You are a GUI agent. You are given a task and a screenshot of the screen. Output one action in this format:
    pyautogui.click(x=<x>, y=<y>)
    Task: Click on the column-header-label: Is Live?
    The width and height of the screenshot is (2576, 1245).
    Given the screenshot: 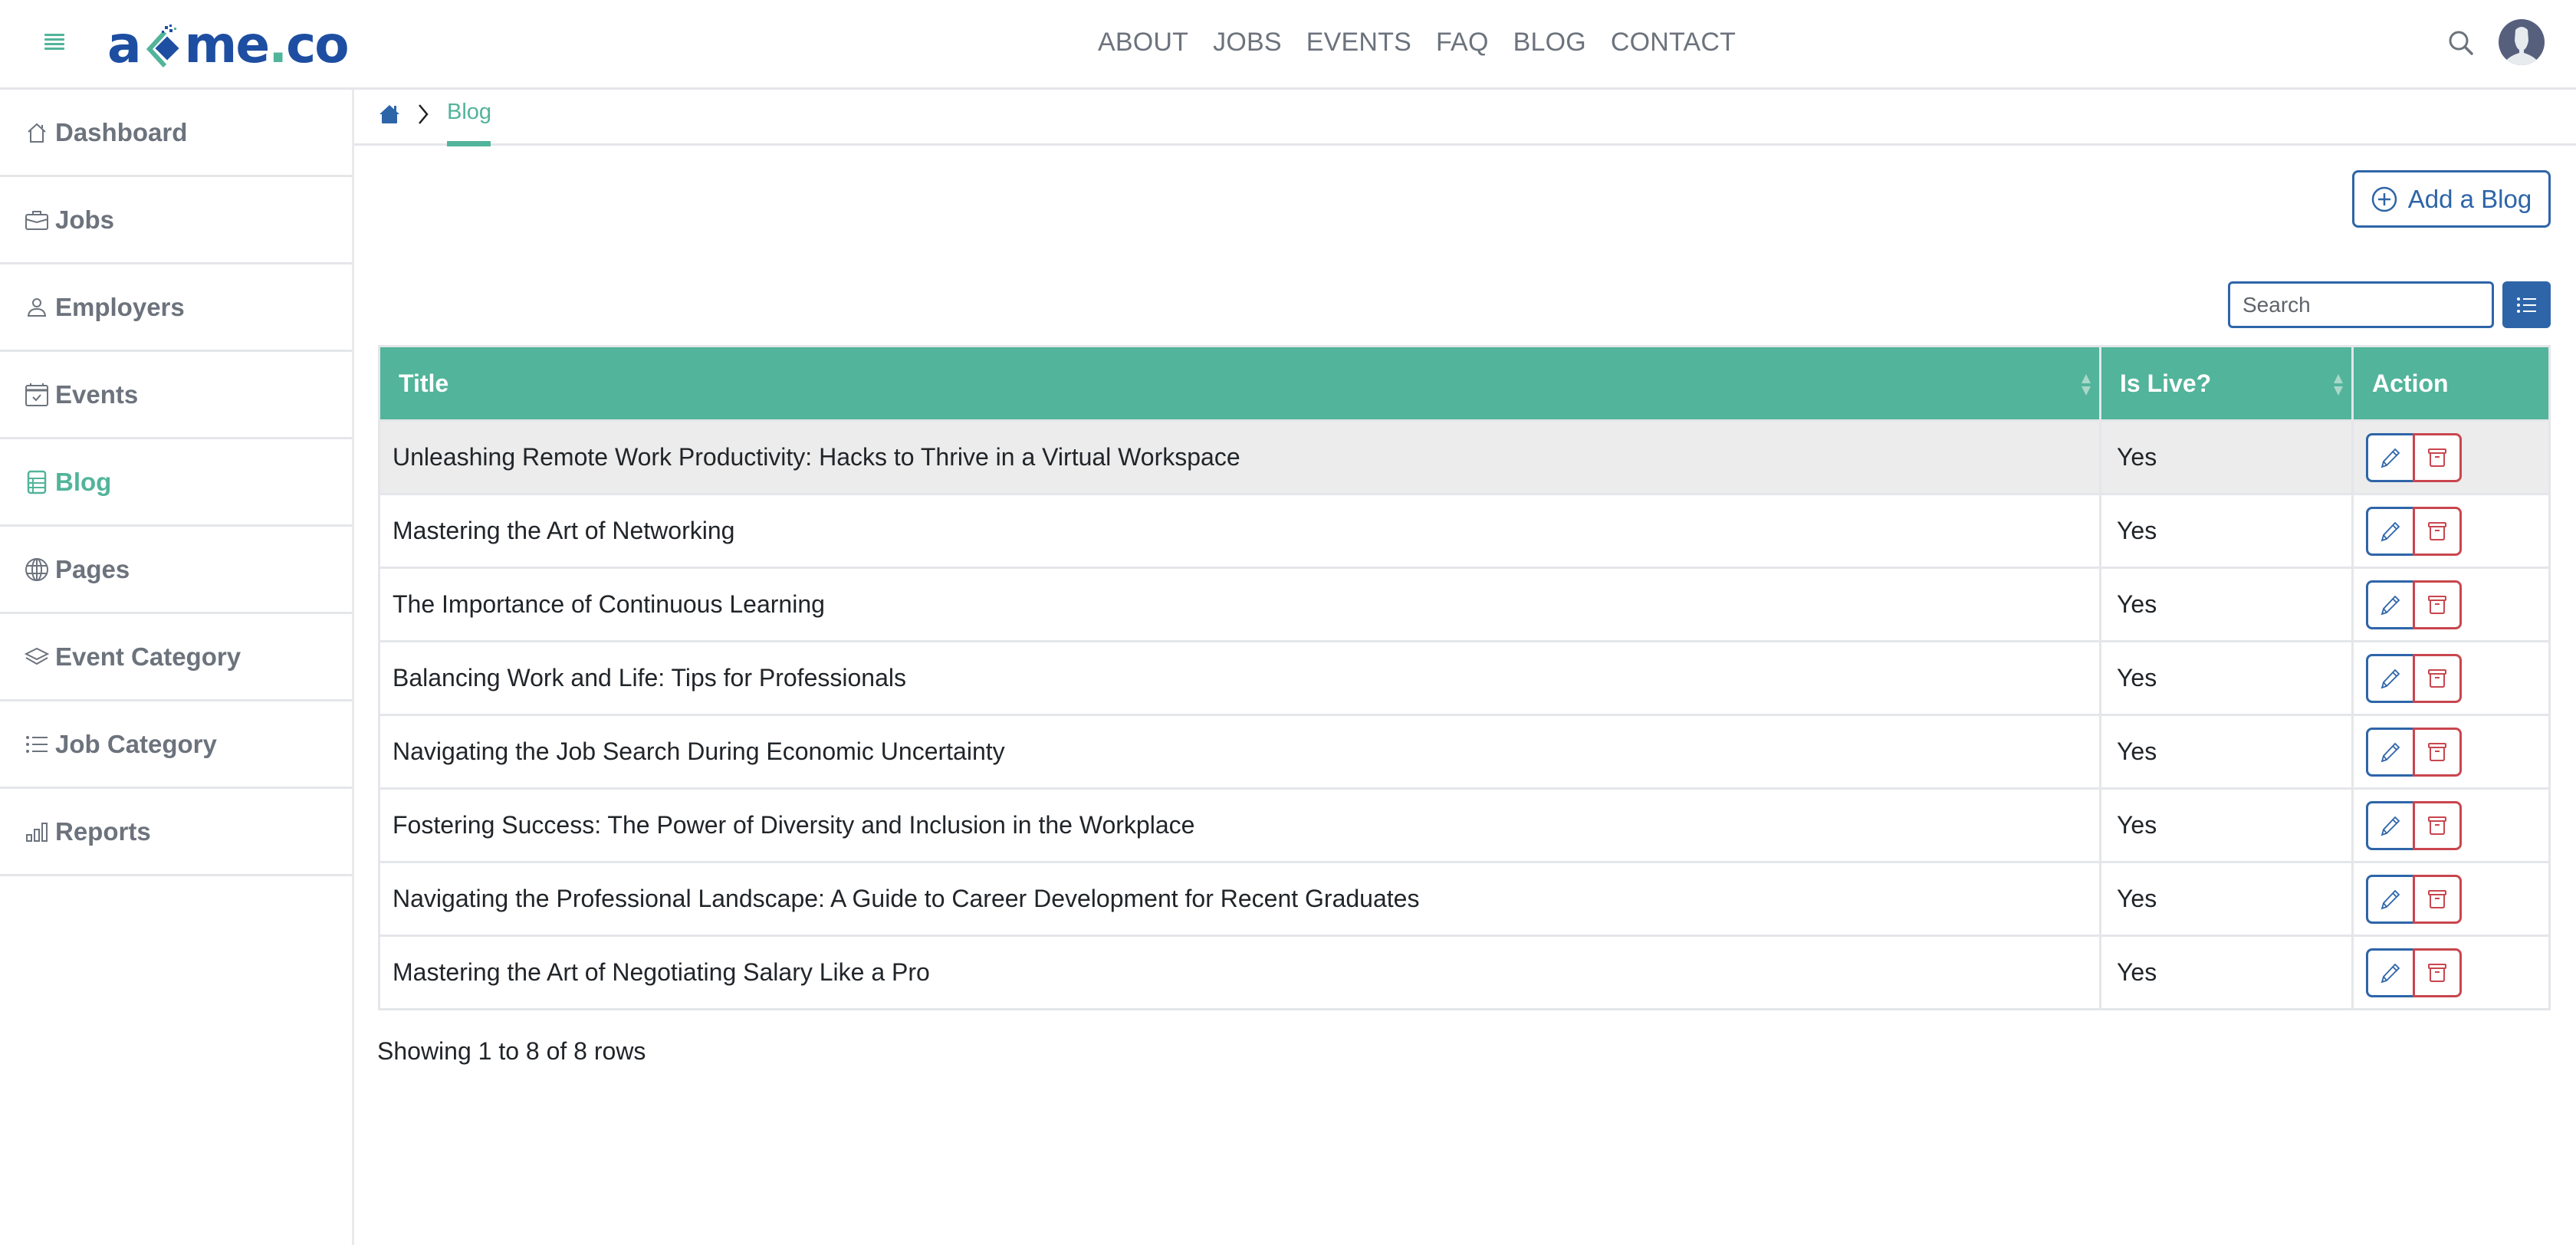 What is the action you would take?
    pyautogui.click(x=2166, y=383)
    